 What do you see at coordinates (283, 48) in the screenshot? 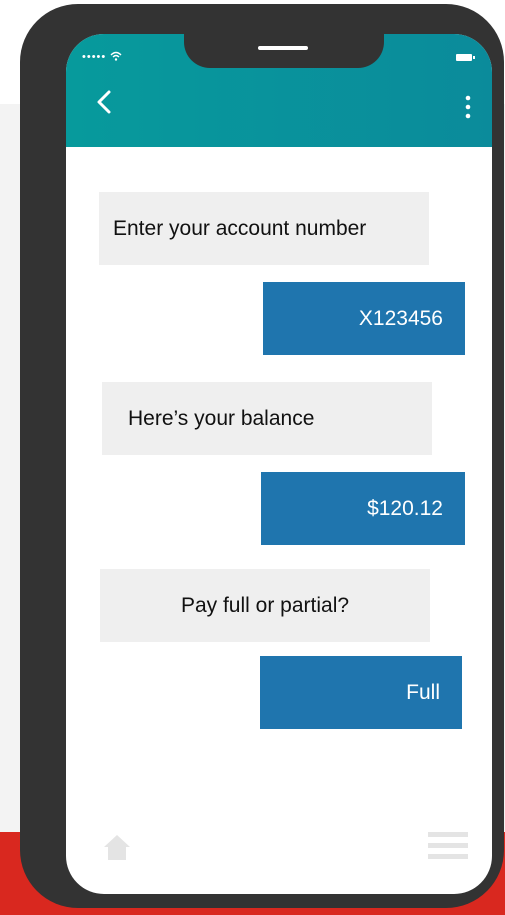
I see `speaker-bar` at bounding box center [283, 48].